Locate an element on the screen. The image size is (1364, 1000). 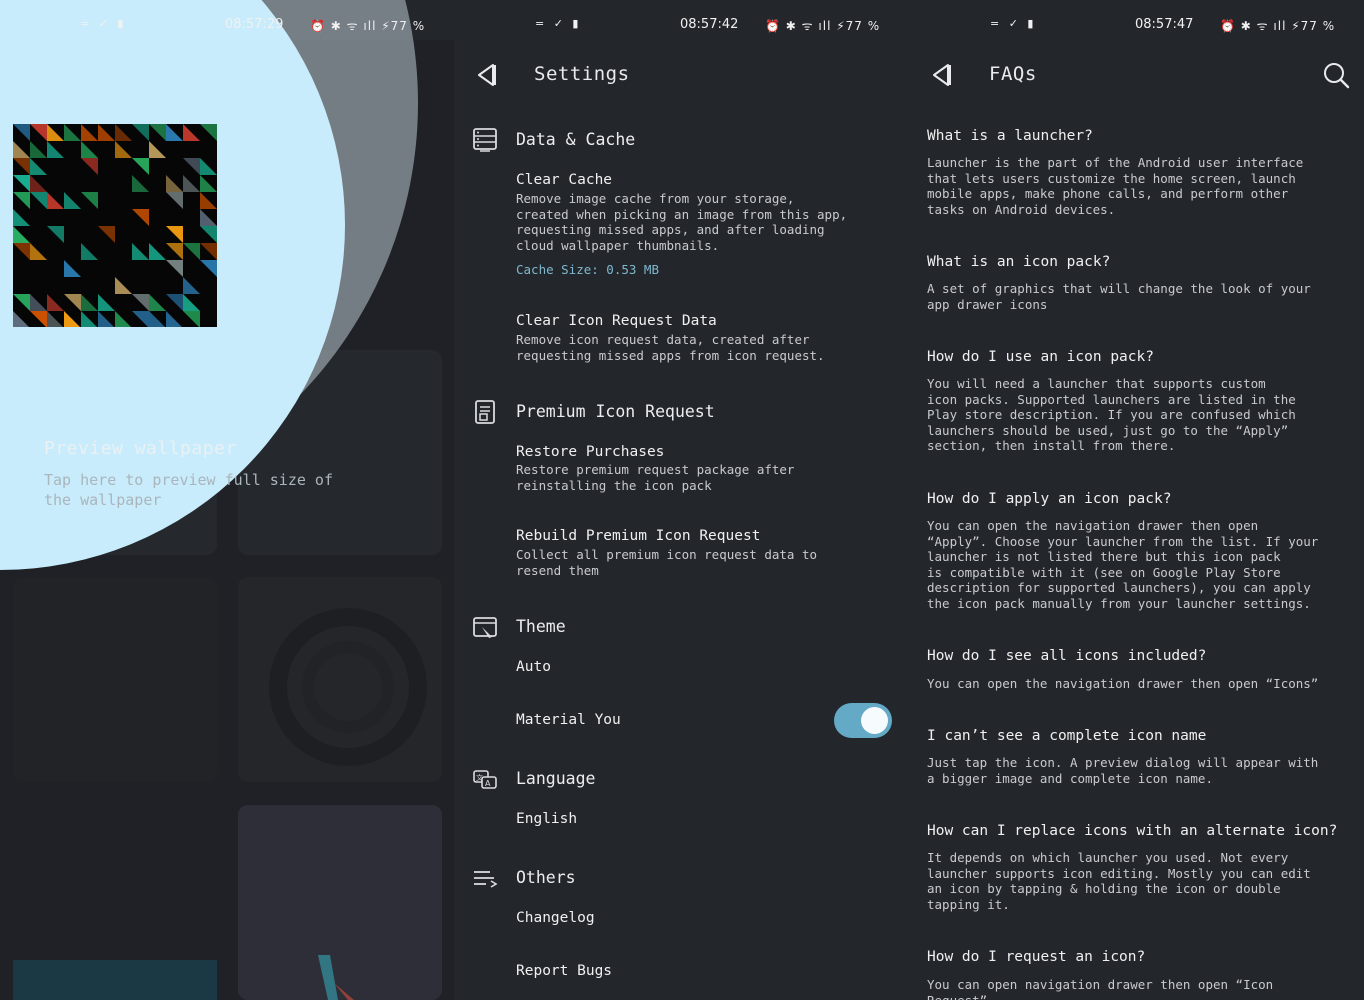
faq-question: What is an icon pack? is located at coordinates (1142, 262).